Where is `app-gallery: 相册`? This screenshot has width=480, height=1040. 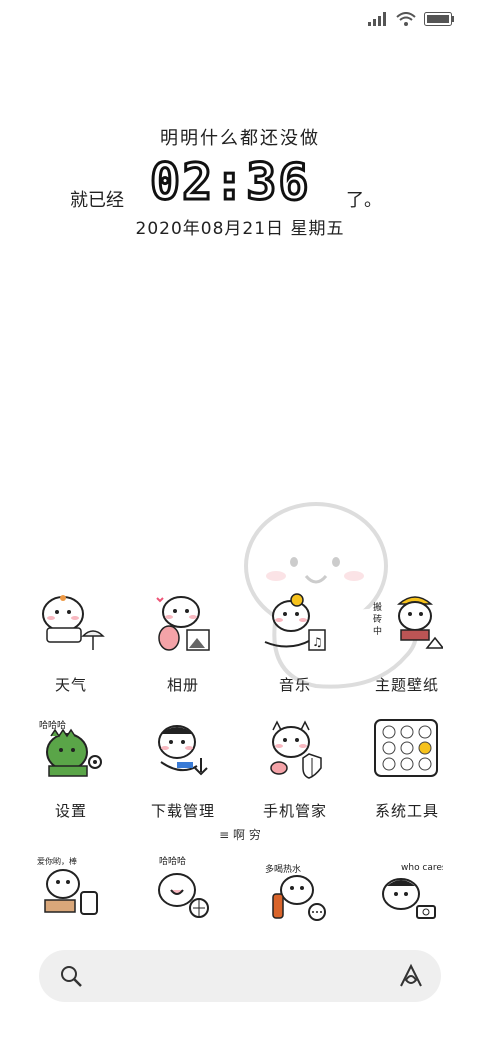 app-gallery: 相册 is located at coordinates (183, 643).